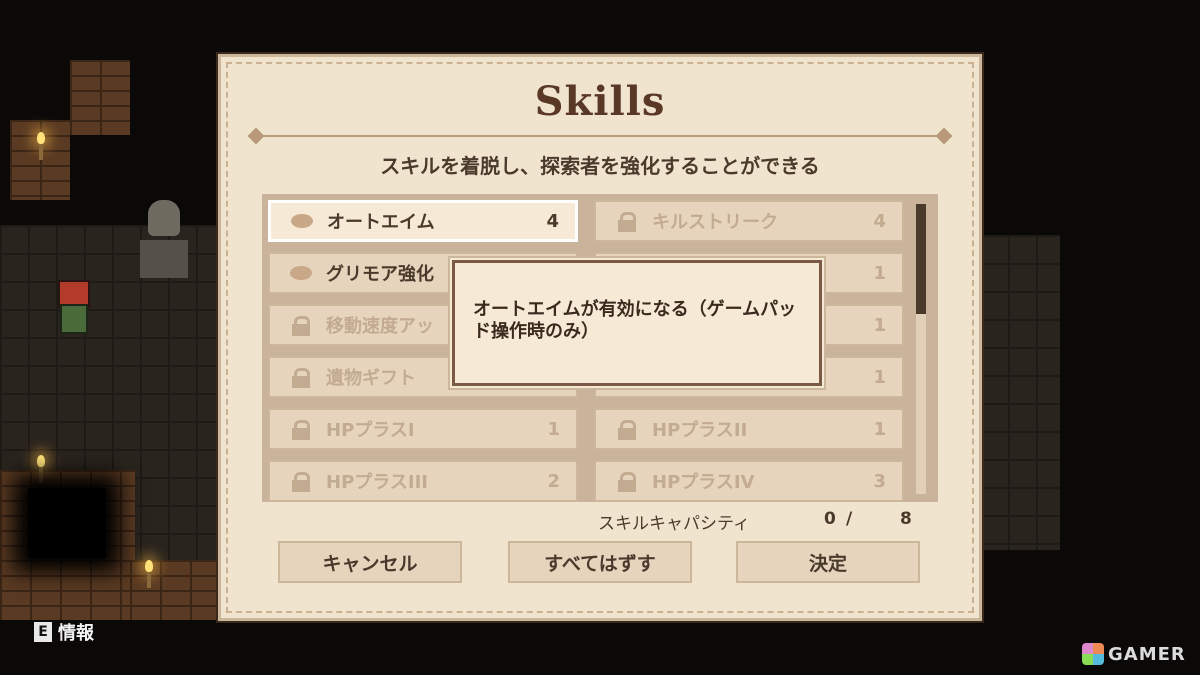 This screenshot has width=1200, height=675. Describe the element at coordinates (1020, 392) in the screenshot. I see `floor-tiles-right` at that location.